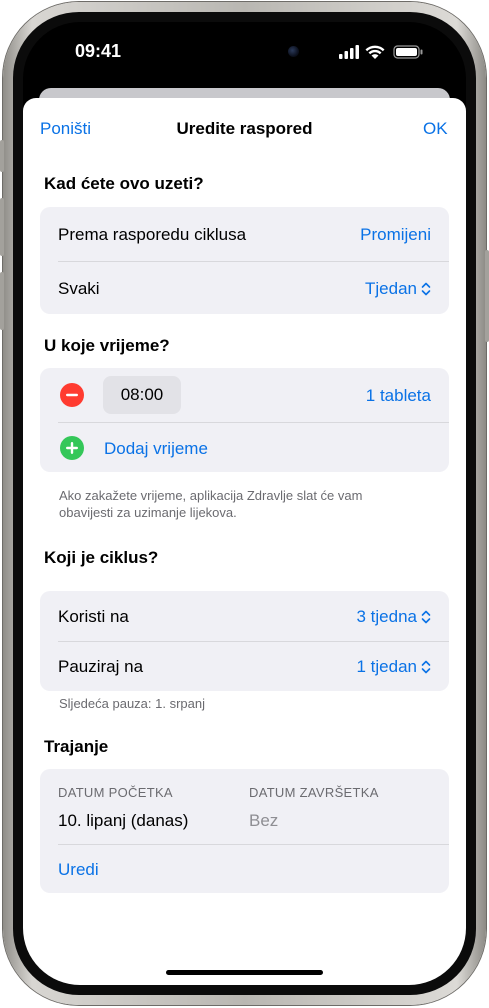 This screenshot has width=489, height=1008. Describe the element at coordinates (253, 844) in the screenshot. I see `divider` at that location.